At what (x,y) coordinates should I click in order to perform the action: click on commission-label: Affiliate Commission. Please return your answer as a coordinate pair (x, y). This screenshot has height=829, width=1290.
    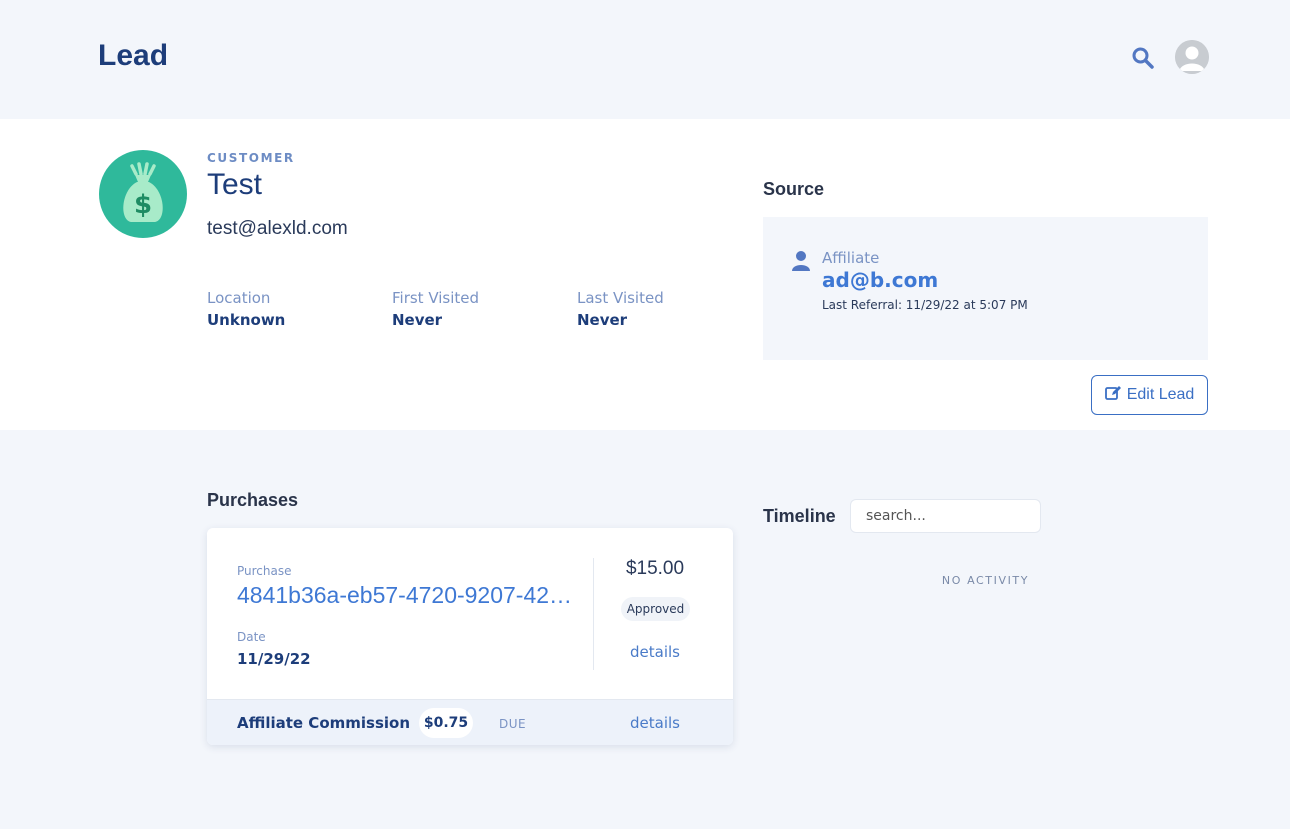
    Looking at the image, I should click on (324, 723).